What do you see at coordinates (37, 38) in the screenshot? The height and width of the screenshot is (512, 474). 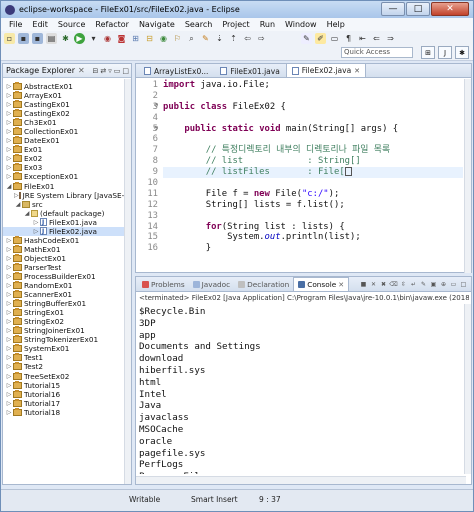 I see `save-all-icon: ▪` at bounding box center [37, 38].